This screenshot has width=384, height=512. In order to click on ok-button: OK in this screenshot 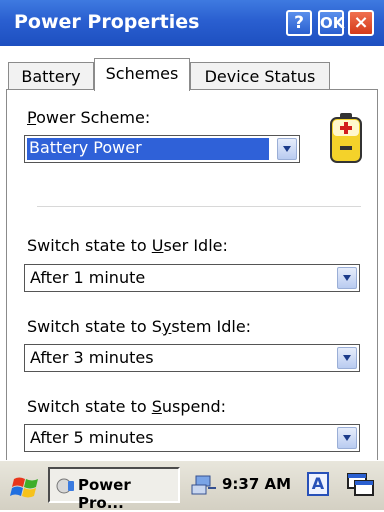, I will do `click(331, 23)`.